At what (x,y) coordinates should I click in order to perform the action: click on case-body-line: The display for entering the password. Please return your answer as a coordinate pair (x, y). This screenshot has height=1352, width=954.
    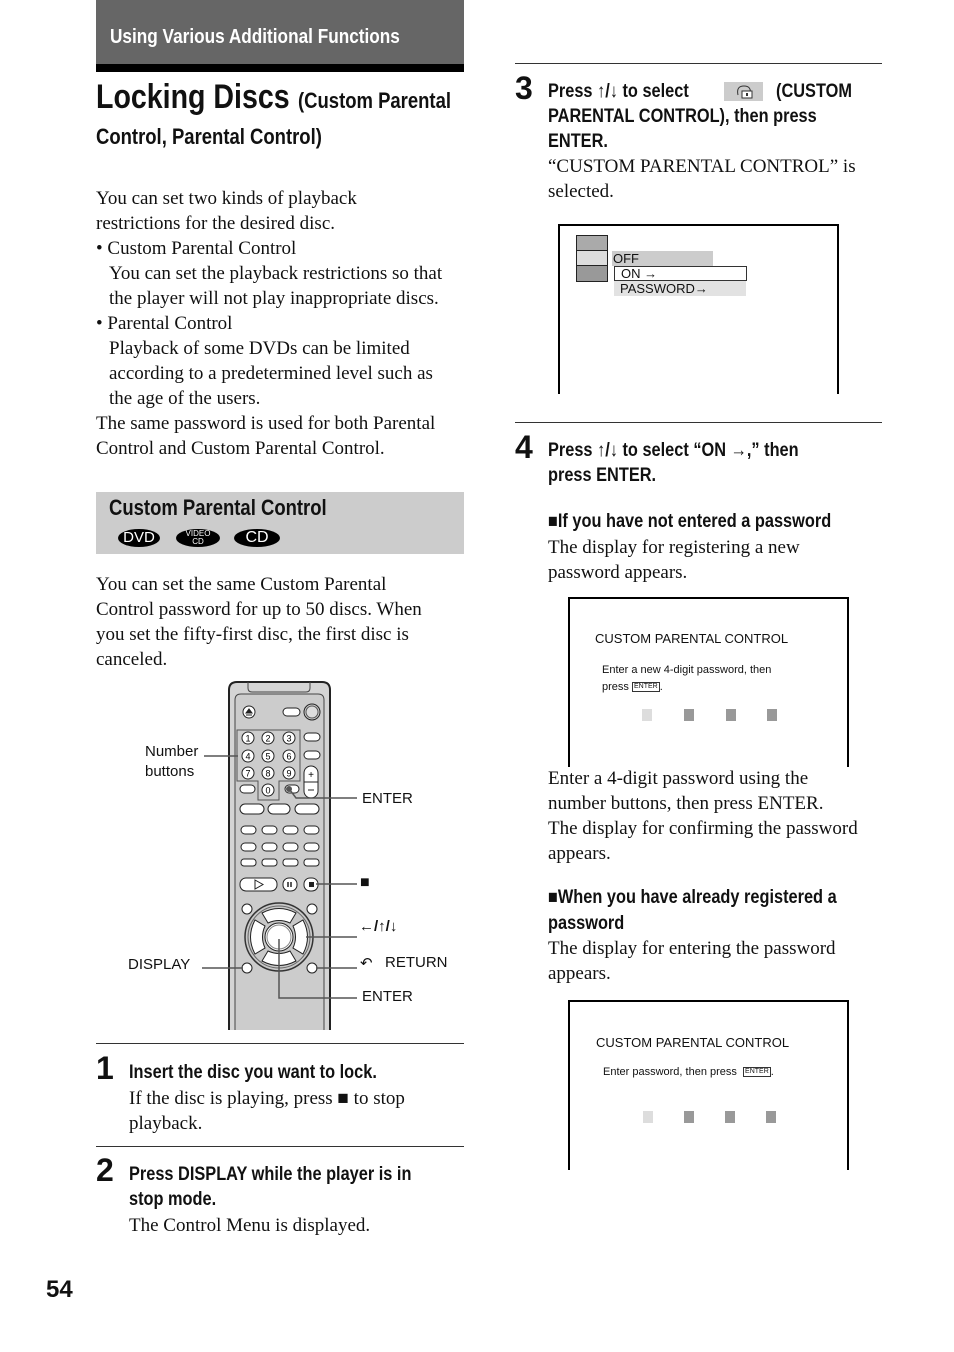
    Looking at the image, I should click on (692, 948).